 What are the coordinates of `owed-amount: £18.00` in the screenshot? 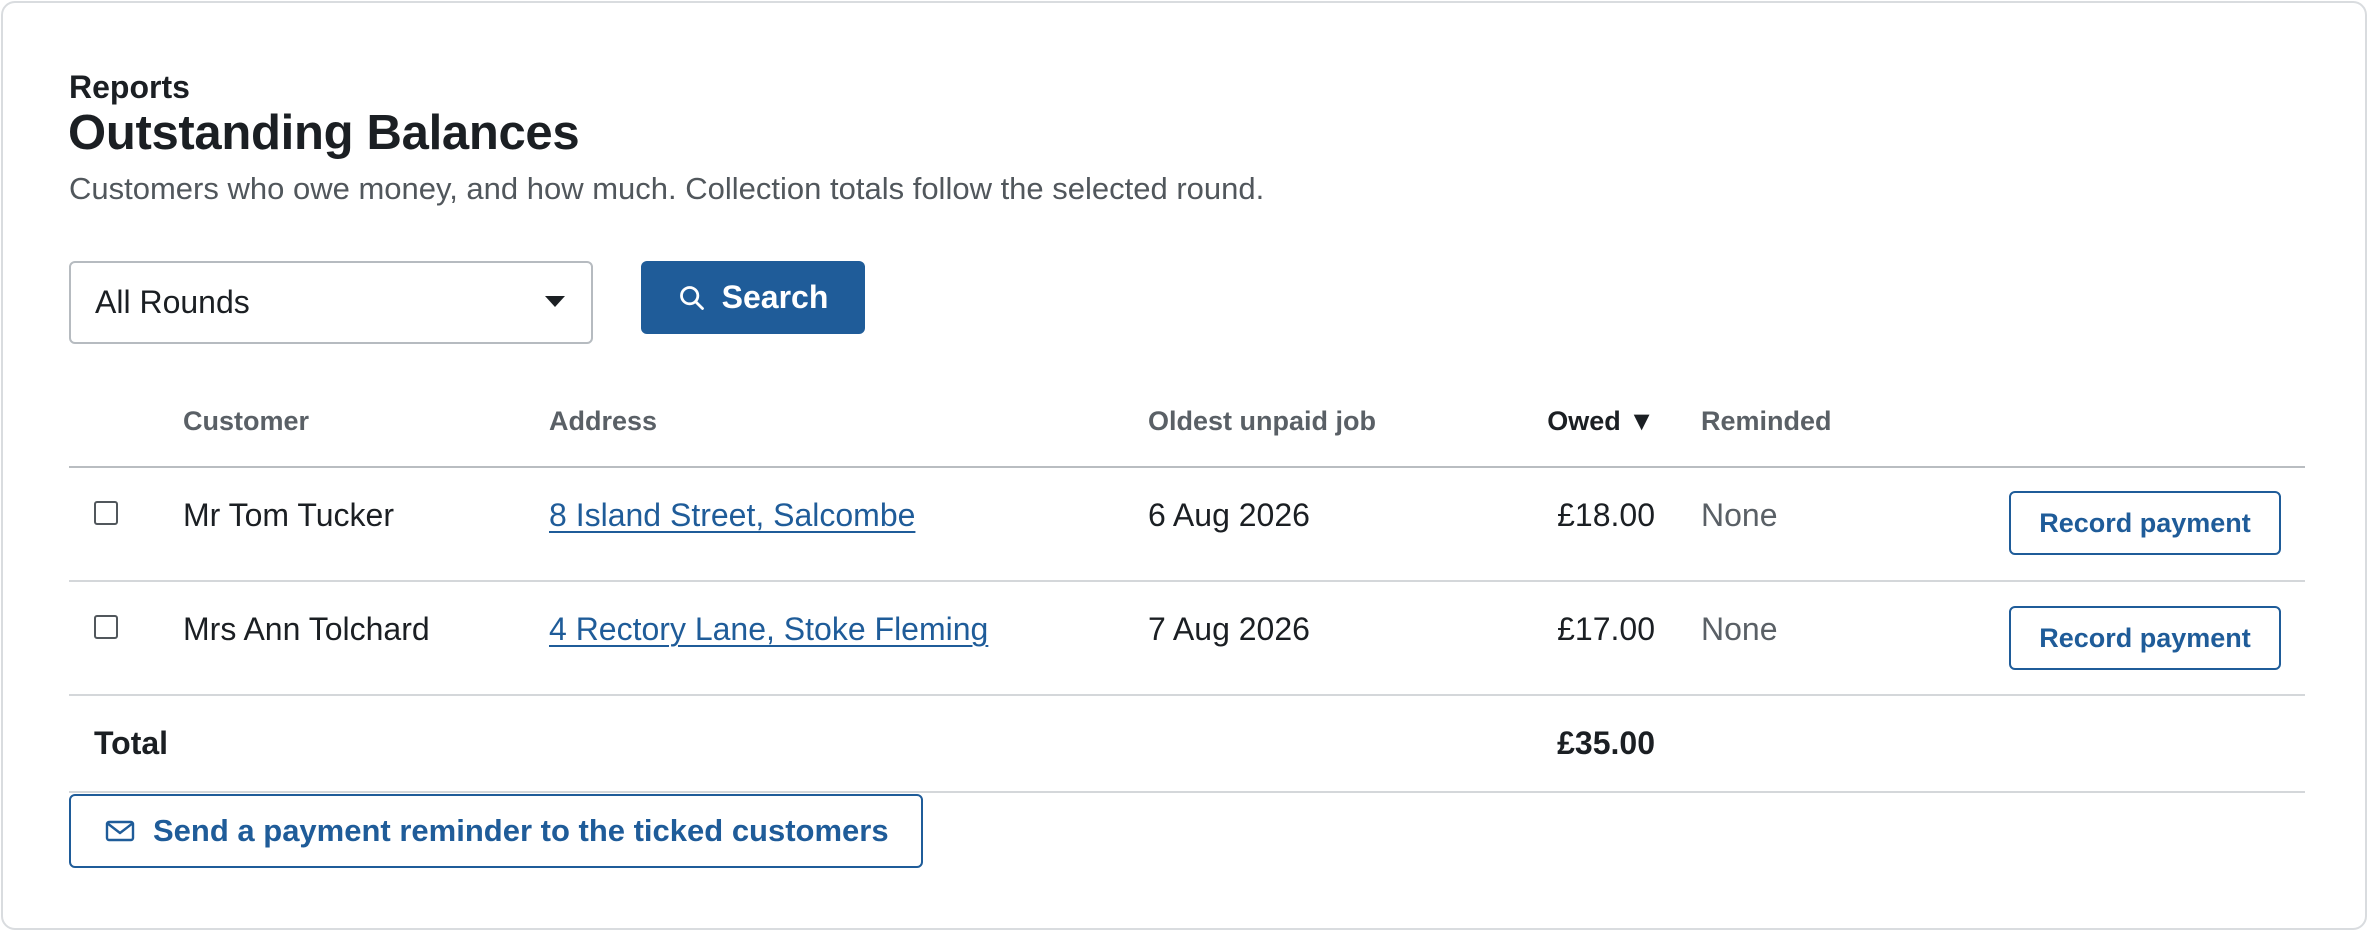 It's located at (1606, 515).